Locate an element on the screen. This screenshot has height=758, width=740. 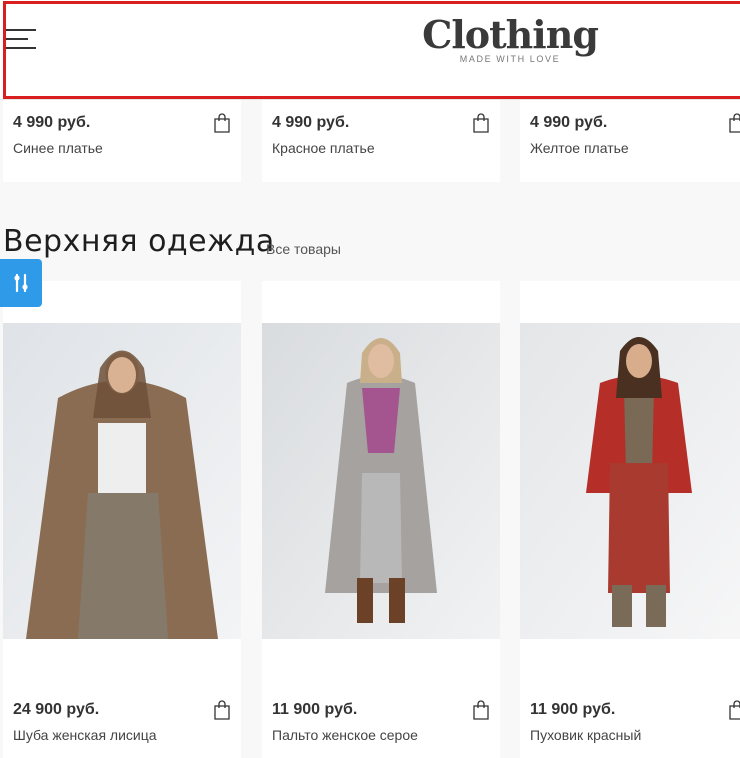
filter-button is located at coordinates (21, 283).